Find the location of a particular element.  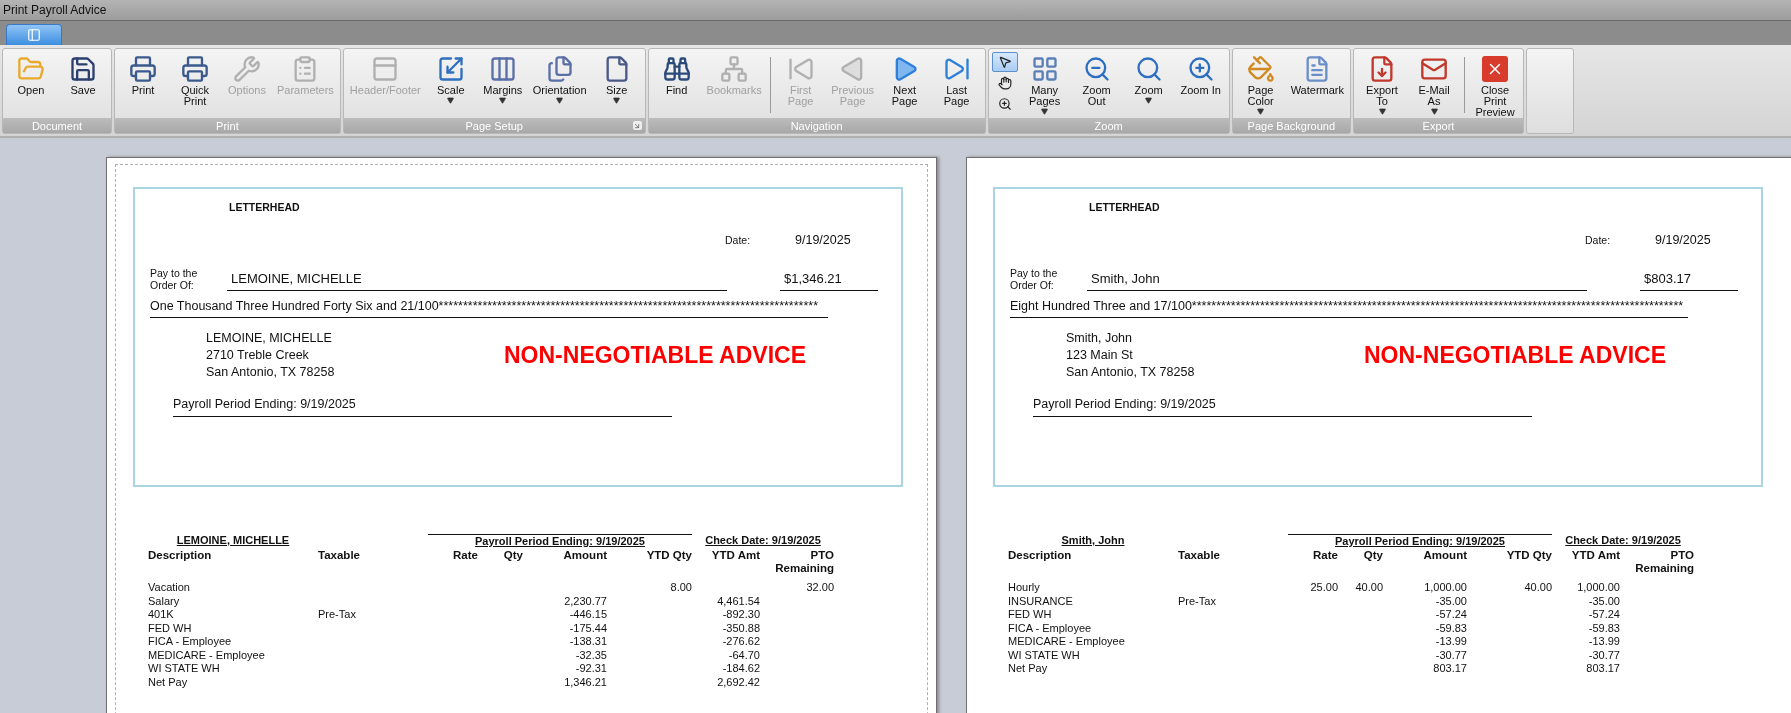

table-cell-text: -184.62 is located at coordinates (740, 669).